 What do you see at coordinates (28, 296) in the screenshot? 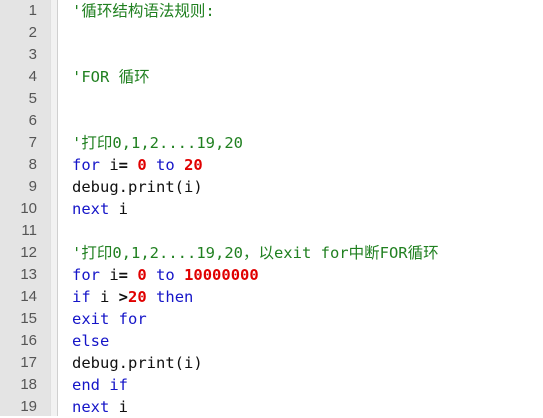
I see `line-number: 14` at bounding box center [28, 296].